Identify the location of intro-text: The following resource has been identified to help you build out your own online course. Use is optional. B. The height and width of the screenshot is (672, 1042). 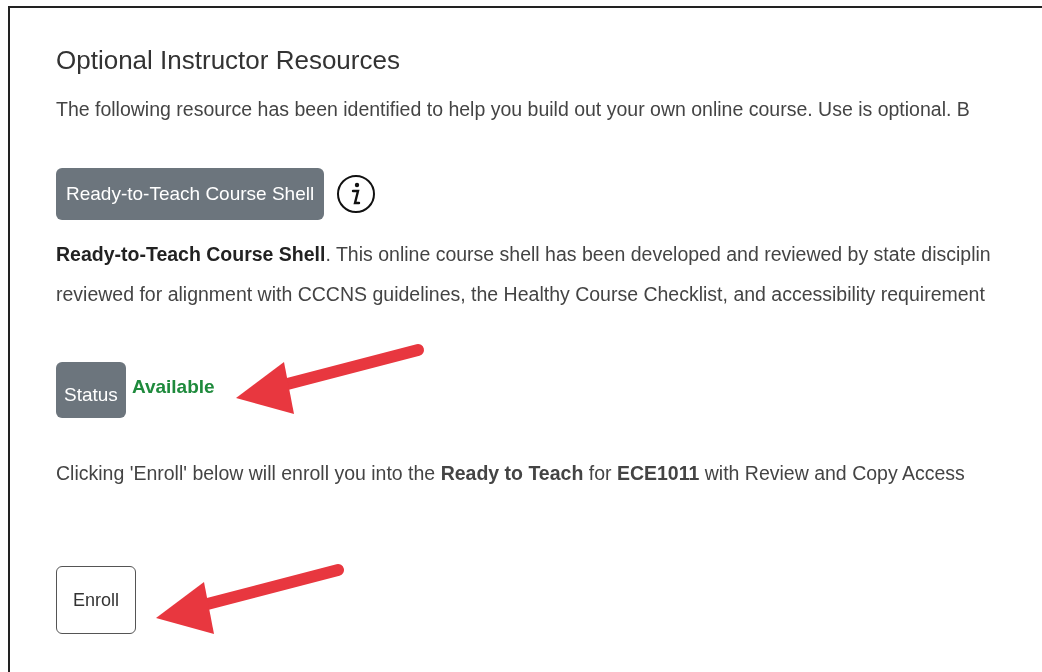
(513, 109).